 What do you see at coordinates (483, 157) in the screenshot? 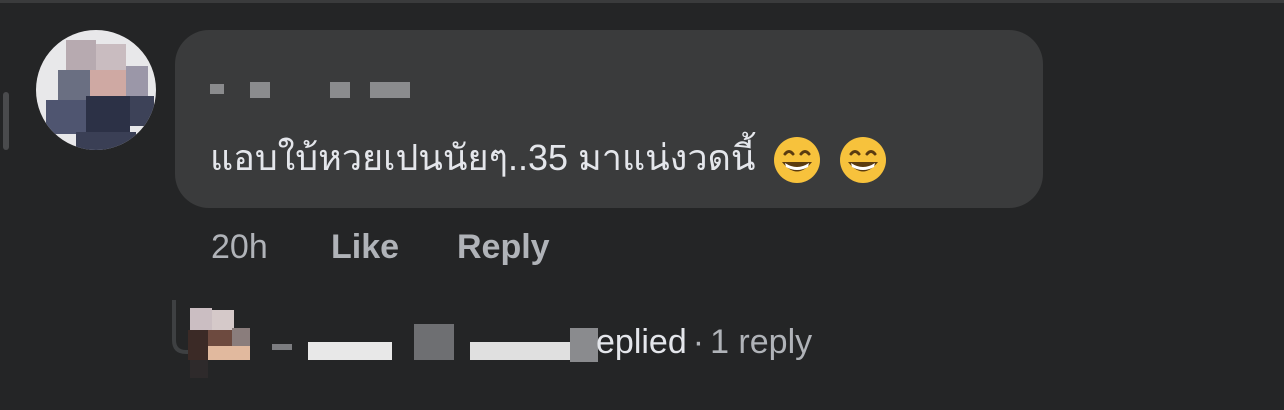
I see `comment-body: แอบใบ้หวยเปนนัยๆ..35 มาแน่งวดนี้` at bounding box center [483, 157].